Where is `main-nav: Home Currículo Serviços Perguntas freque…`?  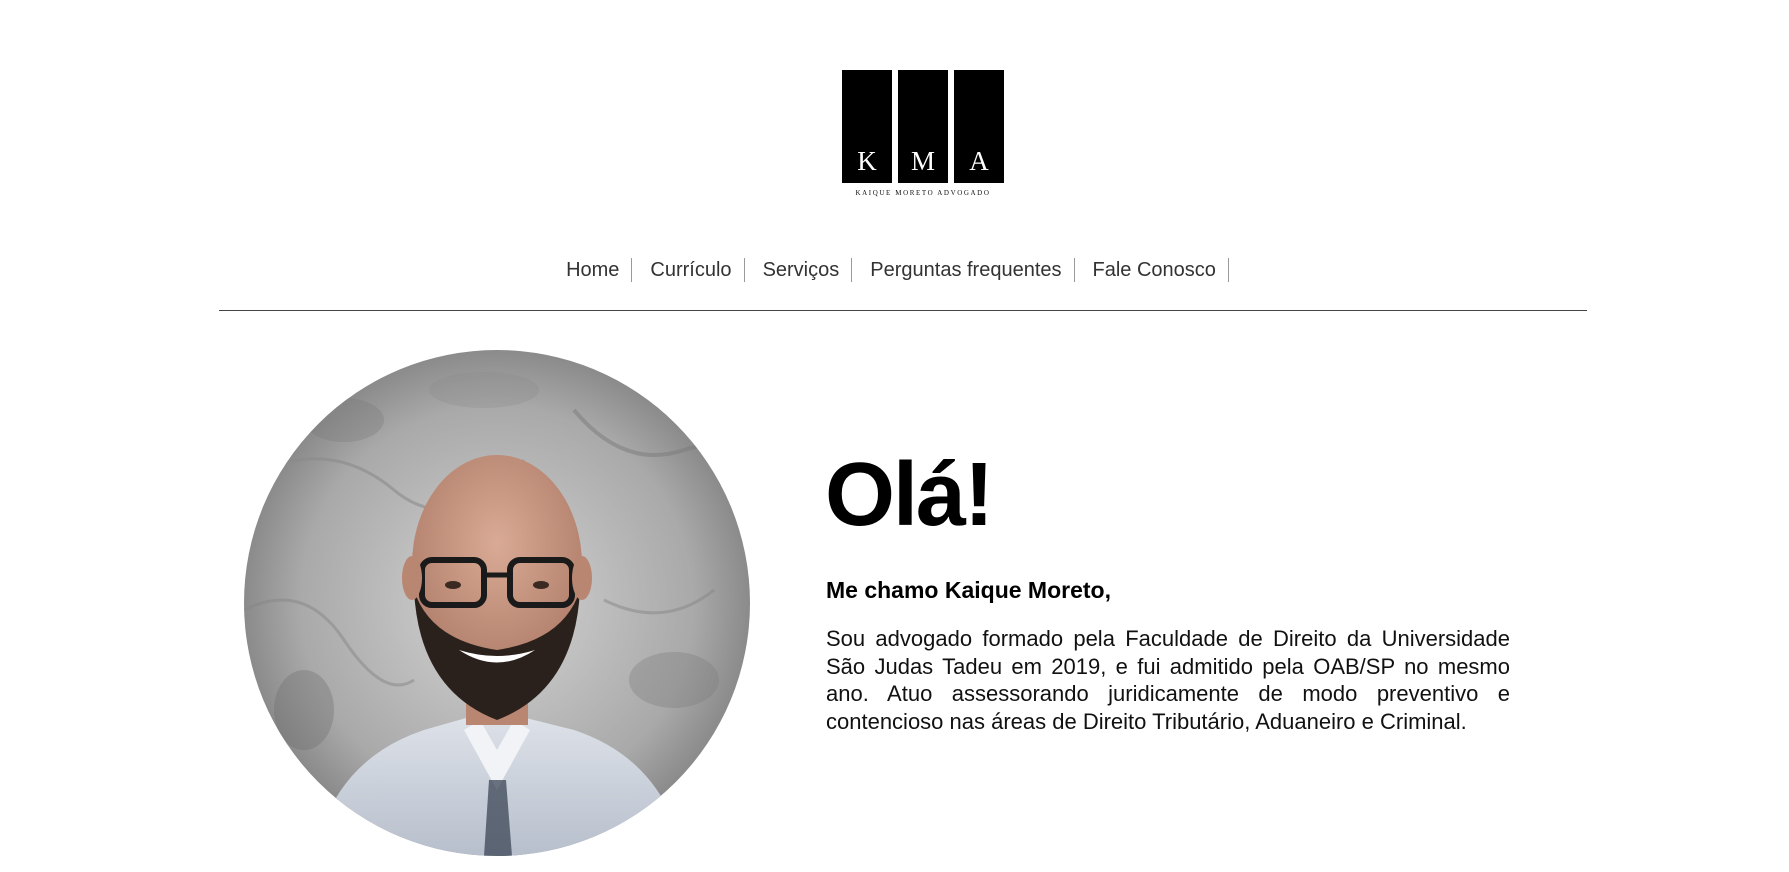 main-nav: Home Currículo Serviços Perguntas freque… is located at coordinates (894, 270).